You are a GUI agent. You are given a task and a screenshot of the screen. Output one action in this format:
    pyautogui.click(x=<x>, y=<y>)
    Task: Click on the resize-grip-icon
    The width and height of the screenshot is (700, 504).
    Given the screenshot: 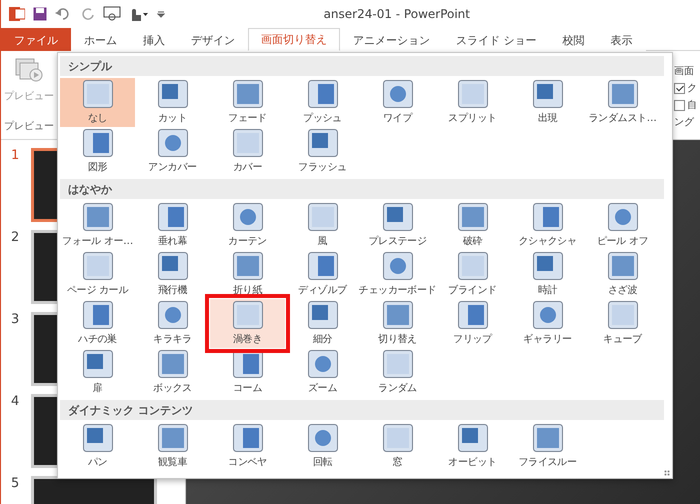 What is the action you would take?
    pyautogui.click(x=667, y=473)
    